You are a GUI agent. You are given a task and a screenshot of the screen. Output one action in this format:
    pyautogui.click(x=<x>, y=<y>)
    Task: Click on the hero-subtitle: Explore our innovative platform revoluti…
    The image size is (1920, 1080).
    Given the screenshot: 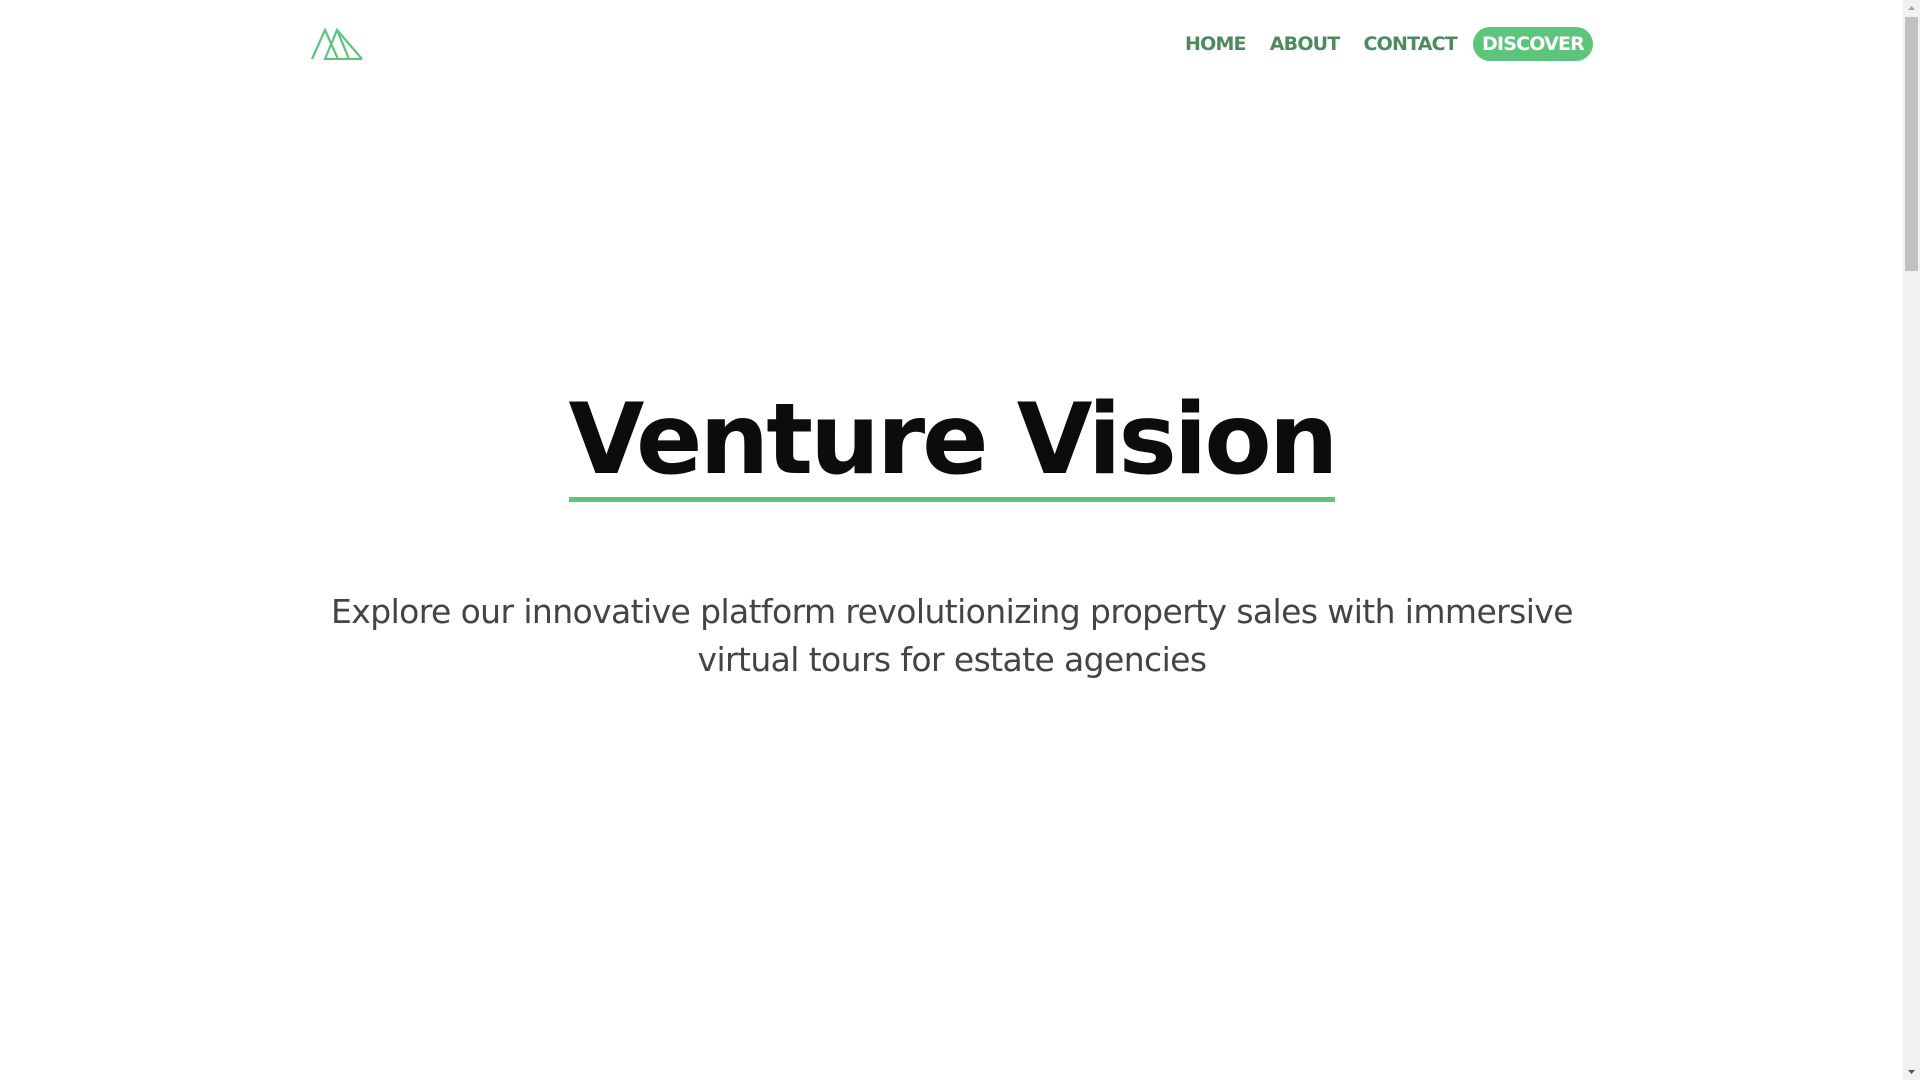 What is the action you would take?
    pyautogui.click(x=952, y=635)
    